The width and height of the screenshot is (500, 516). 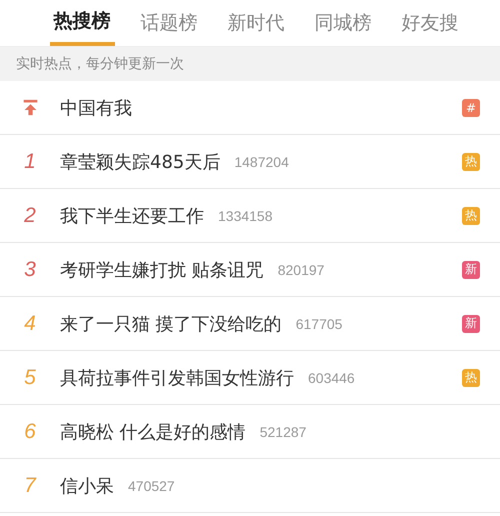 I want to click on tab: 新时代, so click(x=256, y=23).